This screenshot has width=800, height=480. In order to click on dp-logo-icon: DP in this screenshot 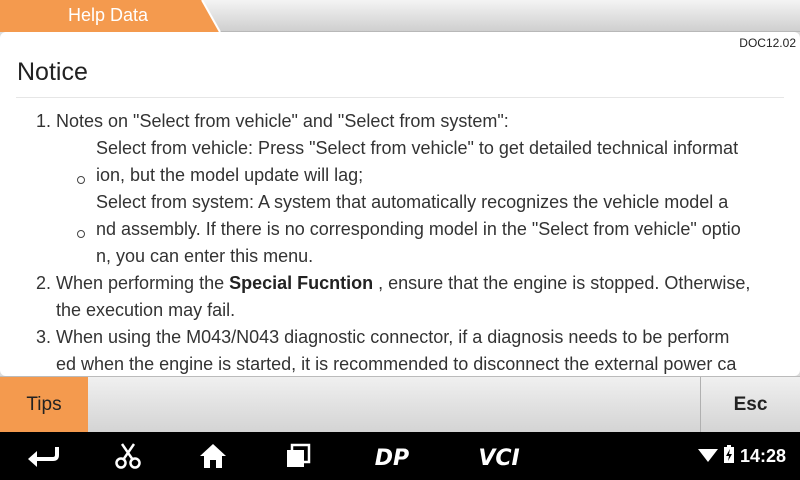, I will do `click(392, 456)`.